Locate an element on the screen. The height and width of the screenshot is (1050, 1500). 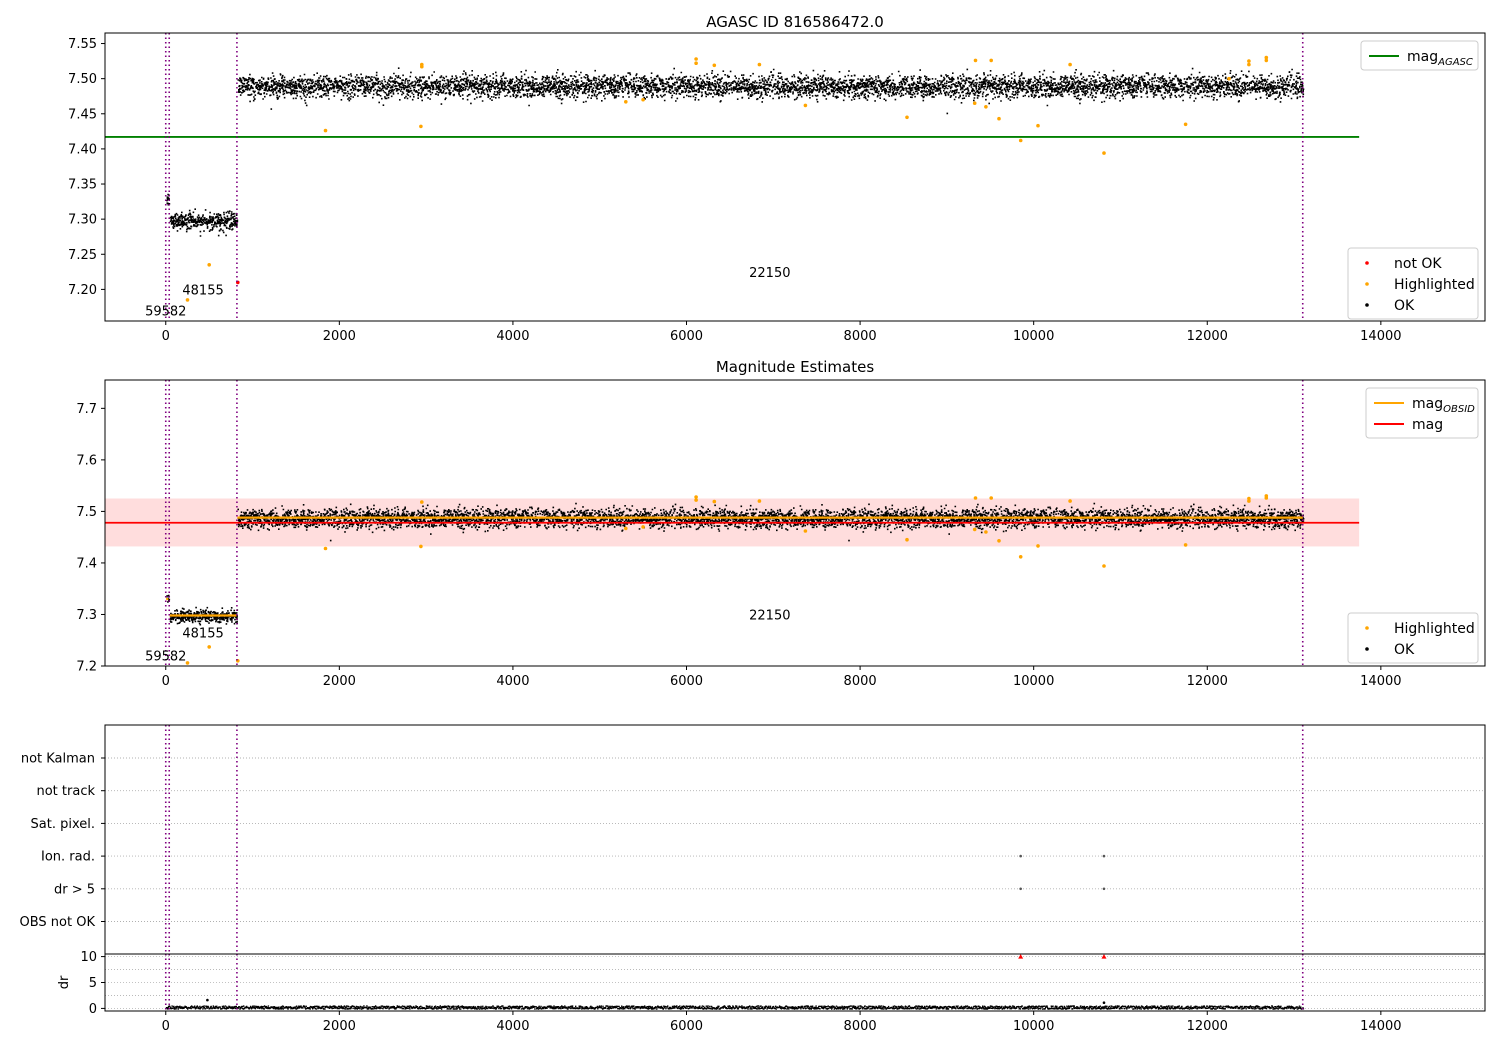
flag-row-label: Ion. rad. is located at coordinates (68, 857).